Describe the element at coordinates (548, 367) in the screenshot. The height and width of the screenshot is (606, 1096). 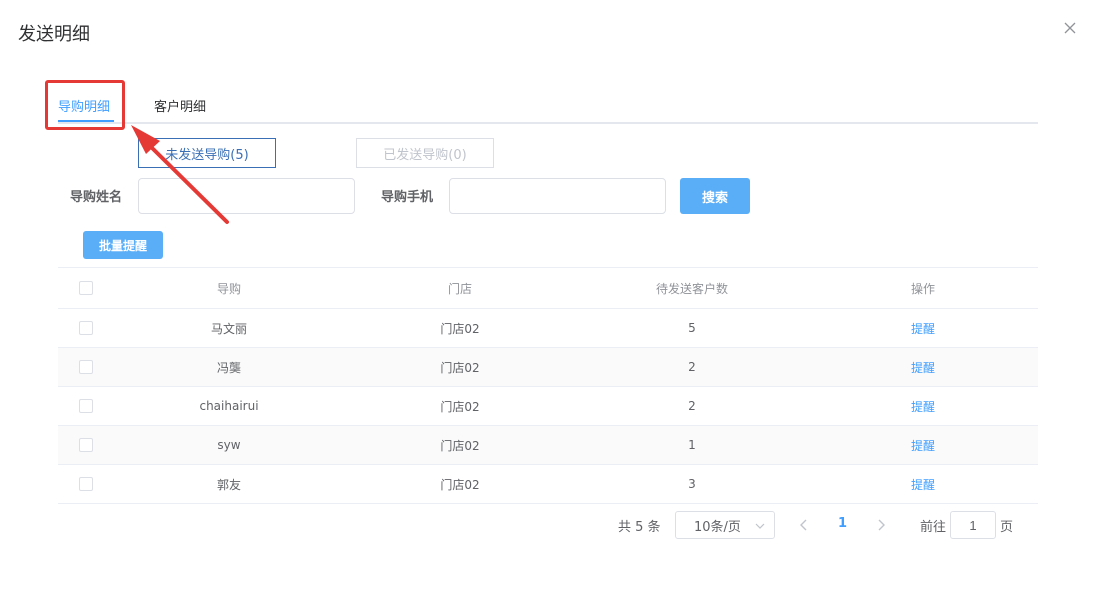
I see `table-row: 冯龑 门店02 2 提醒` at that location.